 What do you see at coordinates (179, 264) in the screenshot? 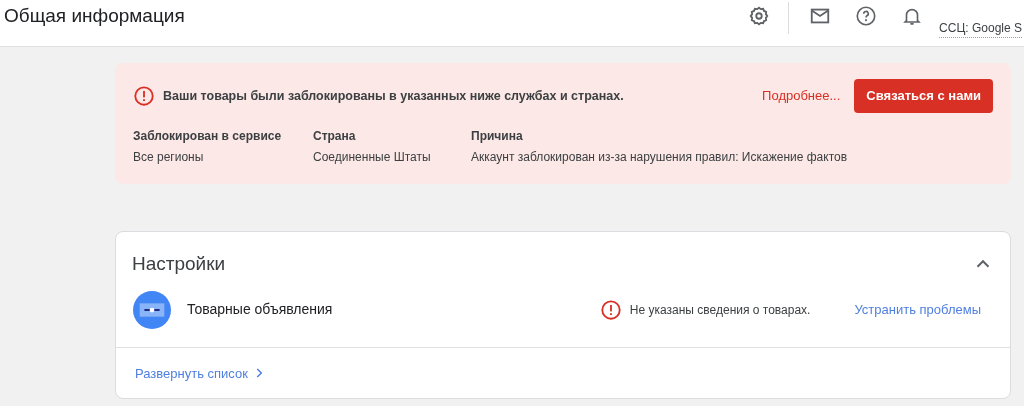
I see `card-title: Настройки` at bounding box center [179, 264].